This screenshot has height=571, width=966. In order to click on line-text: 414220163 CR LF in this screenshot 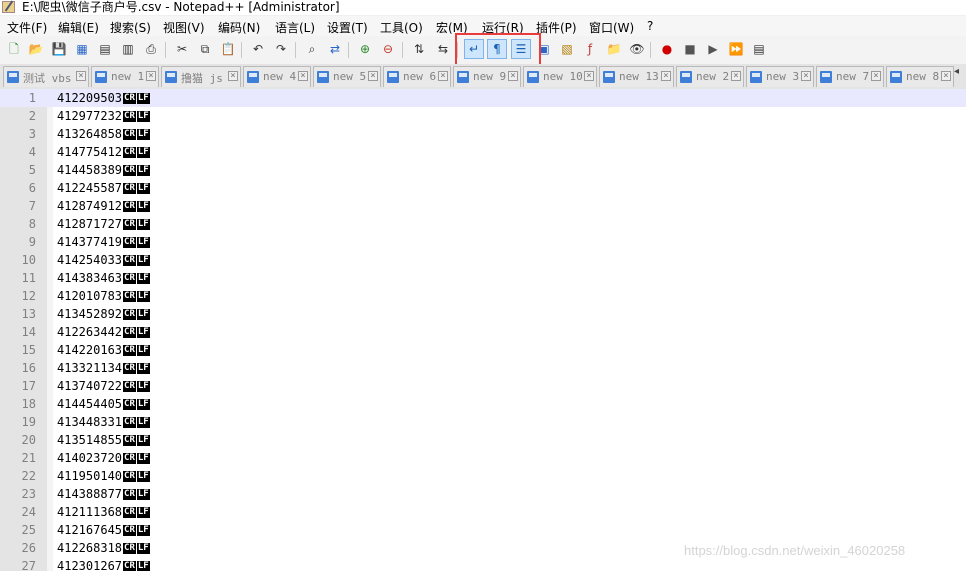, I will do `click(103, 350)`.